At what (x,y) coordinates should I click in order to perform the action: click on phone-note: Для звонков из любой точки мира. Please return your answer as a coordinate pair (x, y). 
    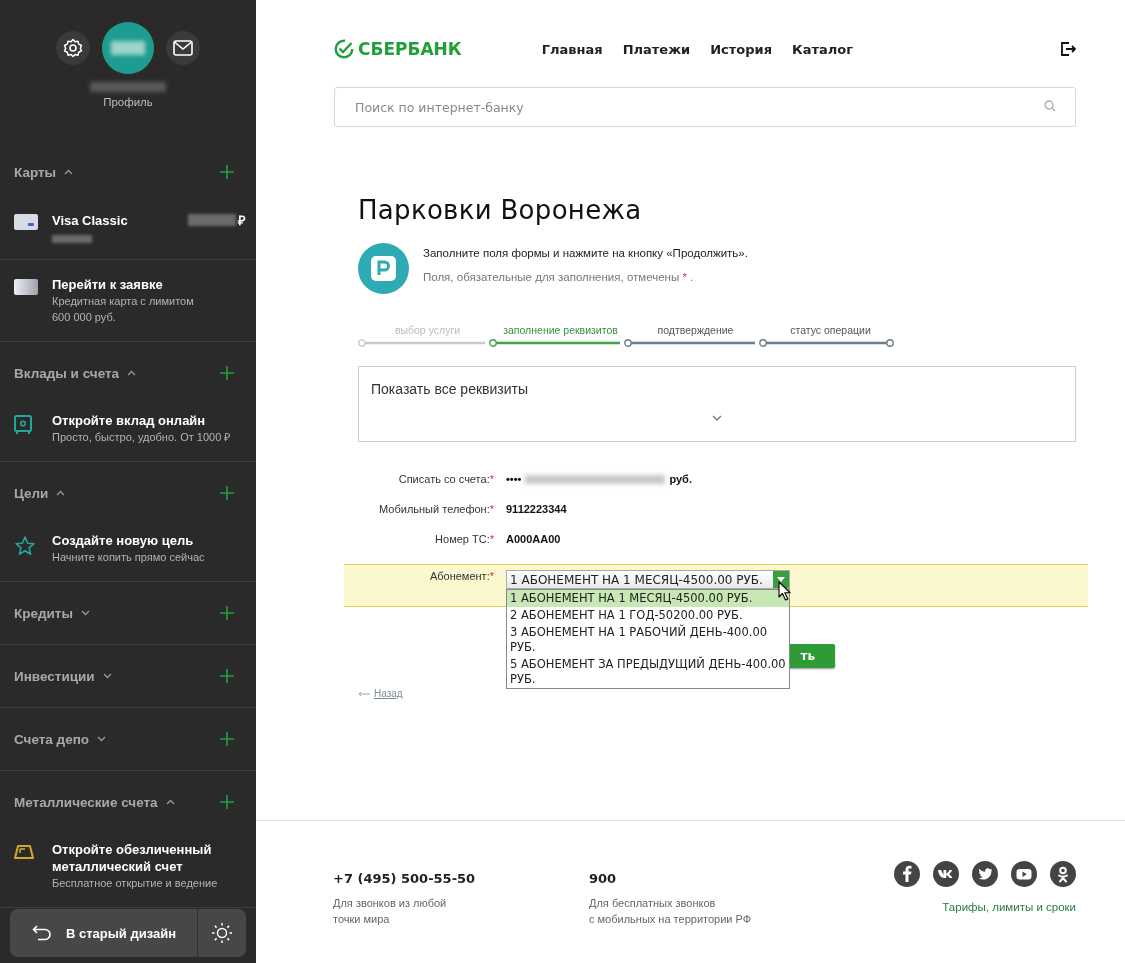
    Looking at the image, I should click on (390, 911).